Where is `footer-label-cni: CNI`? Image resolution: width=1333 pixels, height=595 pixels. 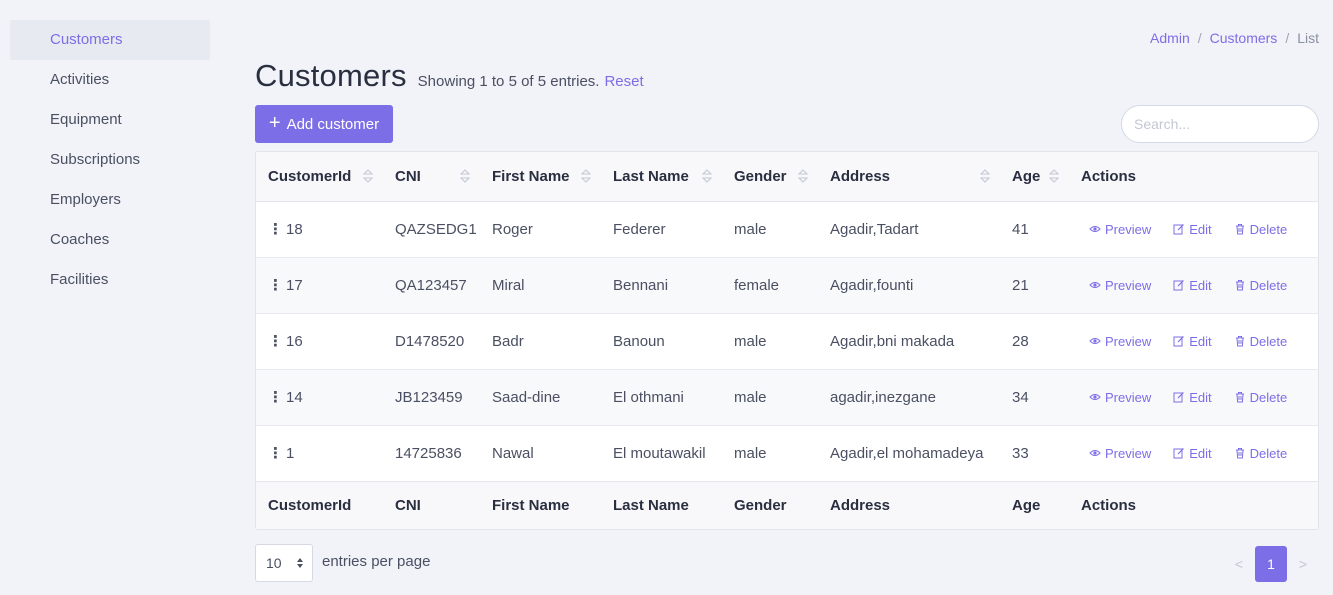 footer-label-cni: CNI is located at coordinates (431, 504).